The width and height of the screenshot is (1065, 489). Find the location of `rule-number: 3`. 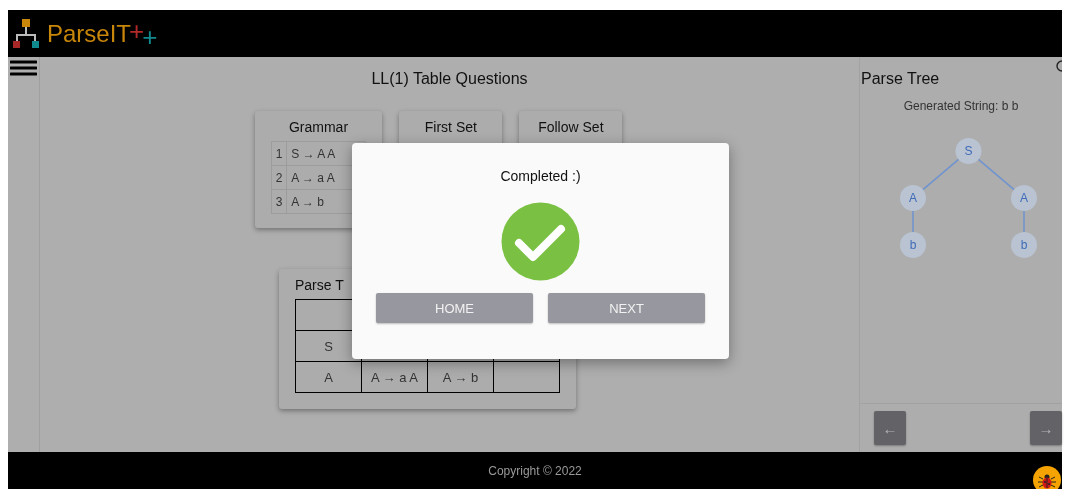

rule-number: 3 is located at coordinates (279, 201).